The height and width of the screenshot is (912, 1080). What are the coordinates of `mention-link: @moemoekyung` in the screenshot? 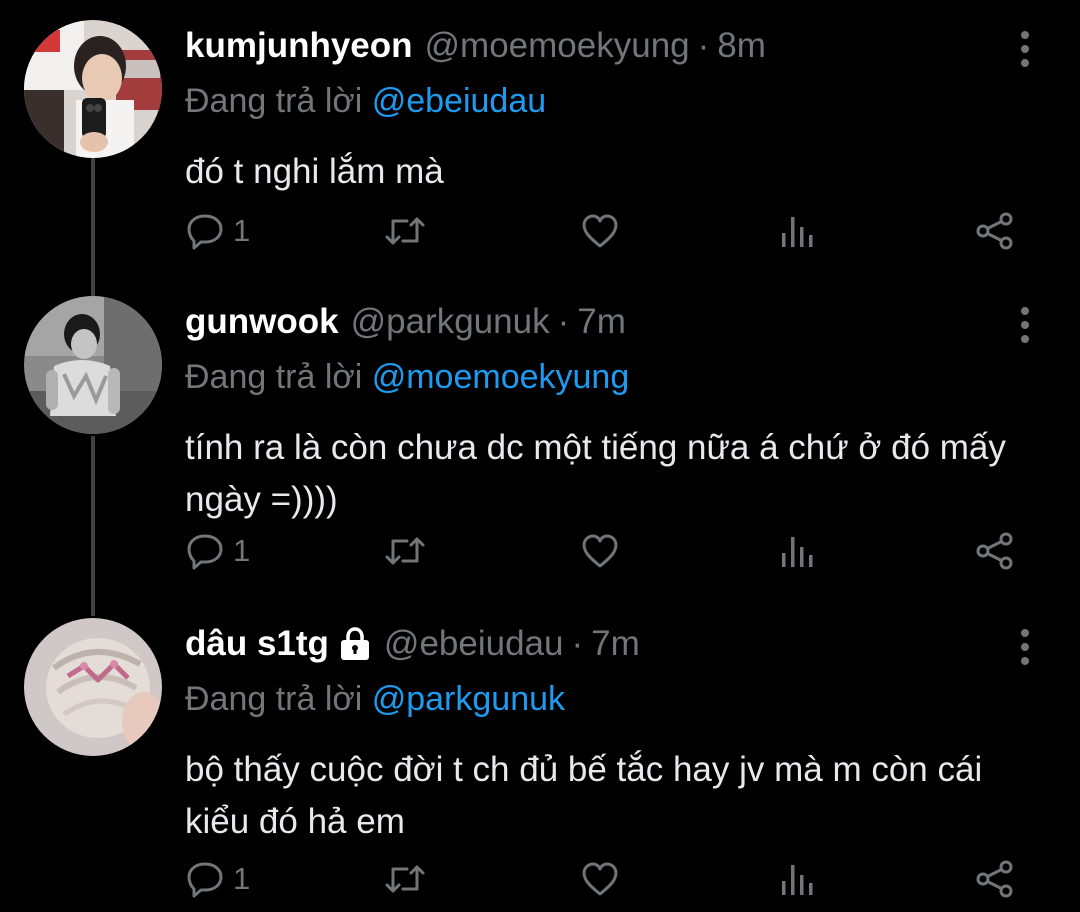 It's located at (501, 377).